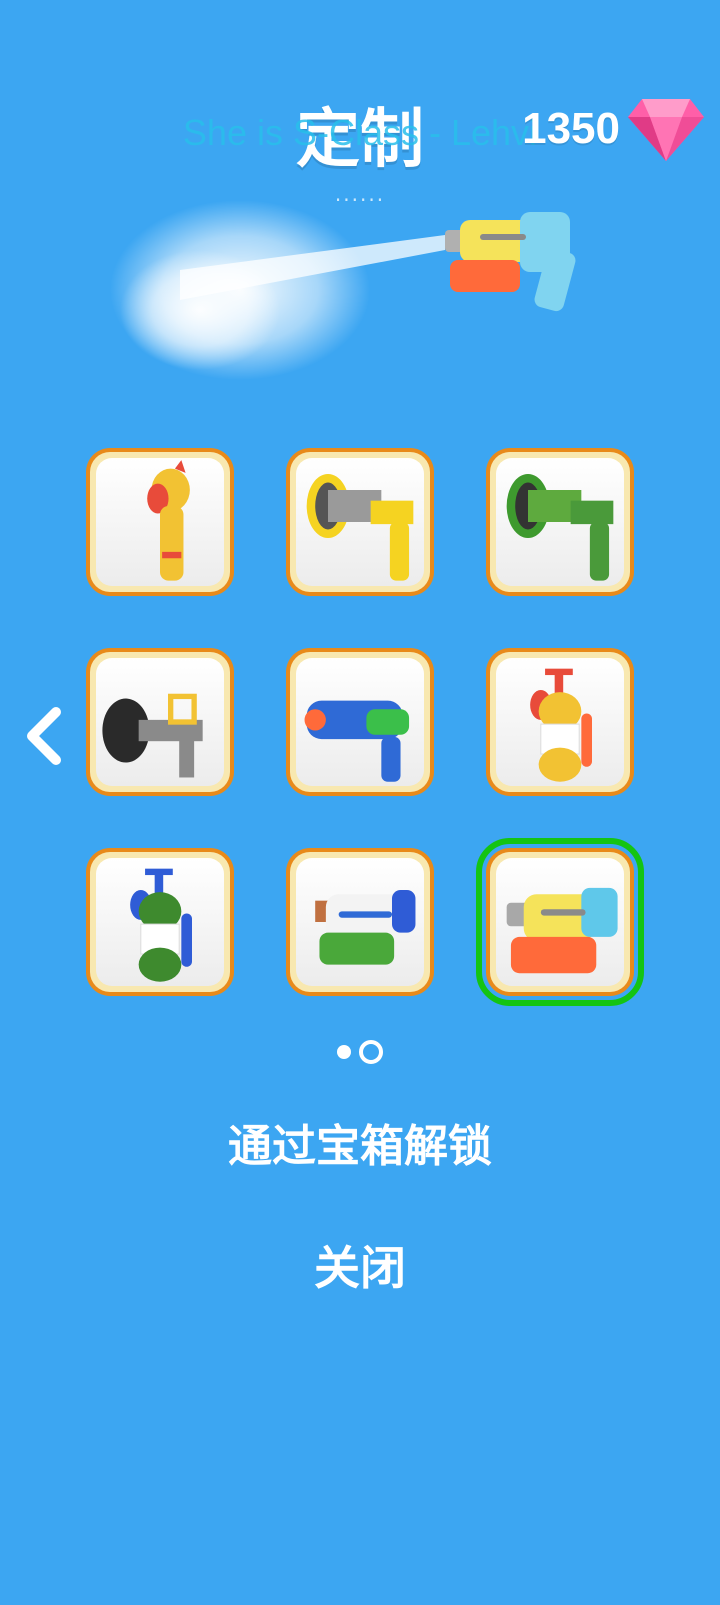  I want to click on yellow-pump-icon, so click(561, 725).